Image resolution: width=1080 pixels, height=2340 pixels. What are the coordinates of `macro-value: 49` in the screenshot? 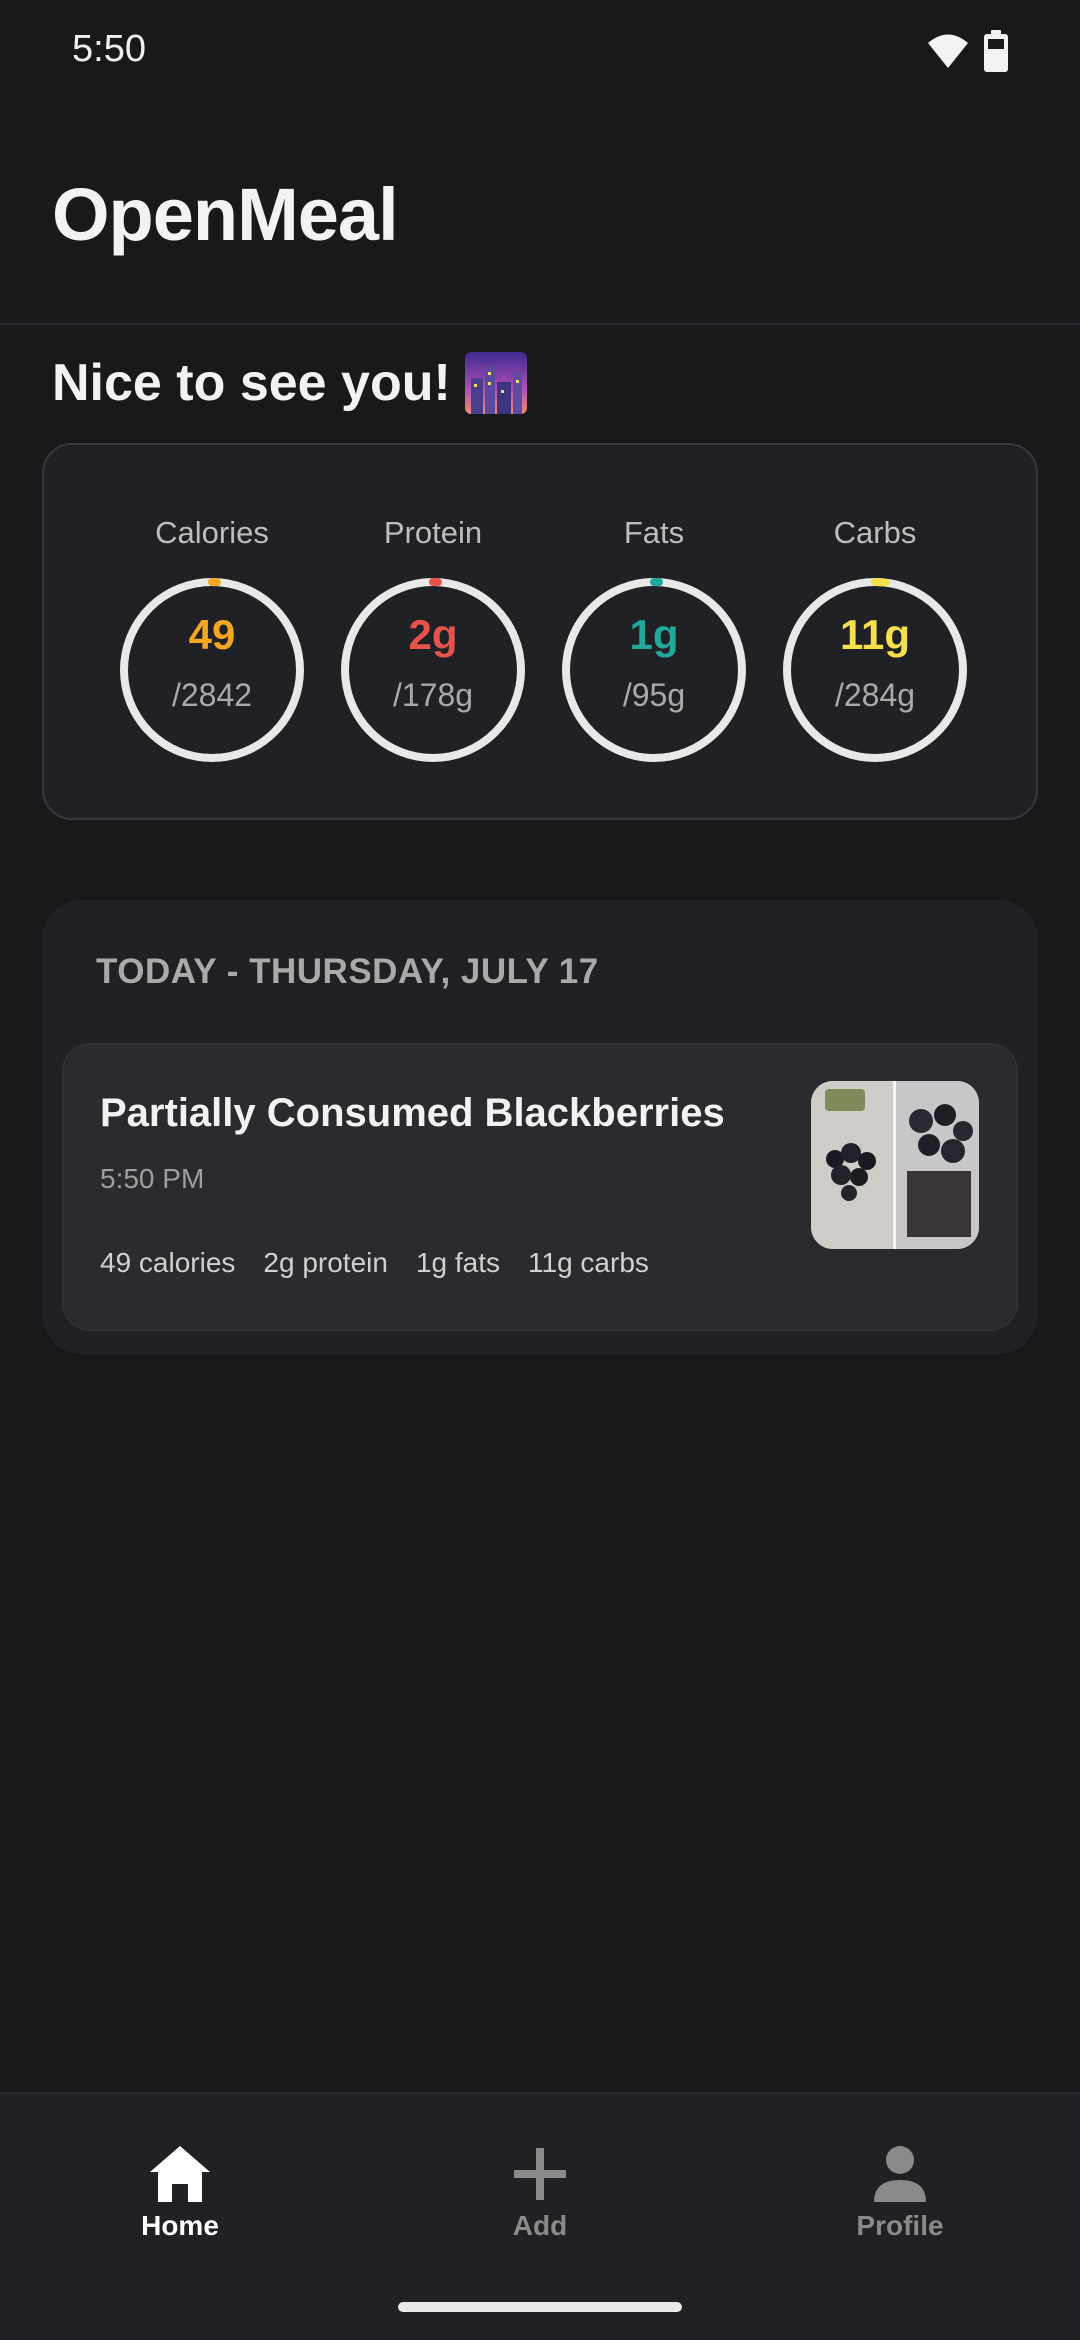 It's located at (212, 634).